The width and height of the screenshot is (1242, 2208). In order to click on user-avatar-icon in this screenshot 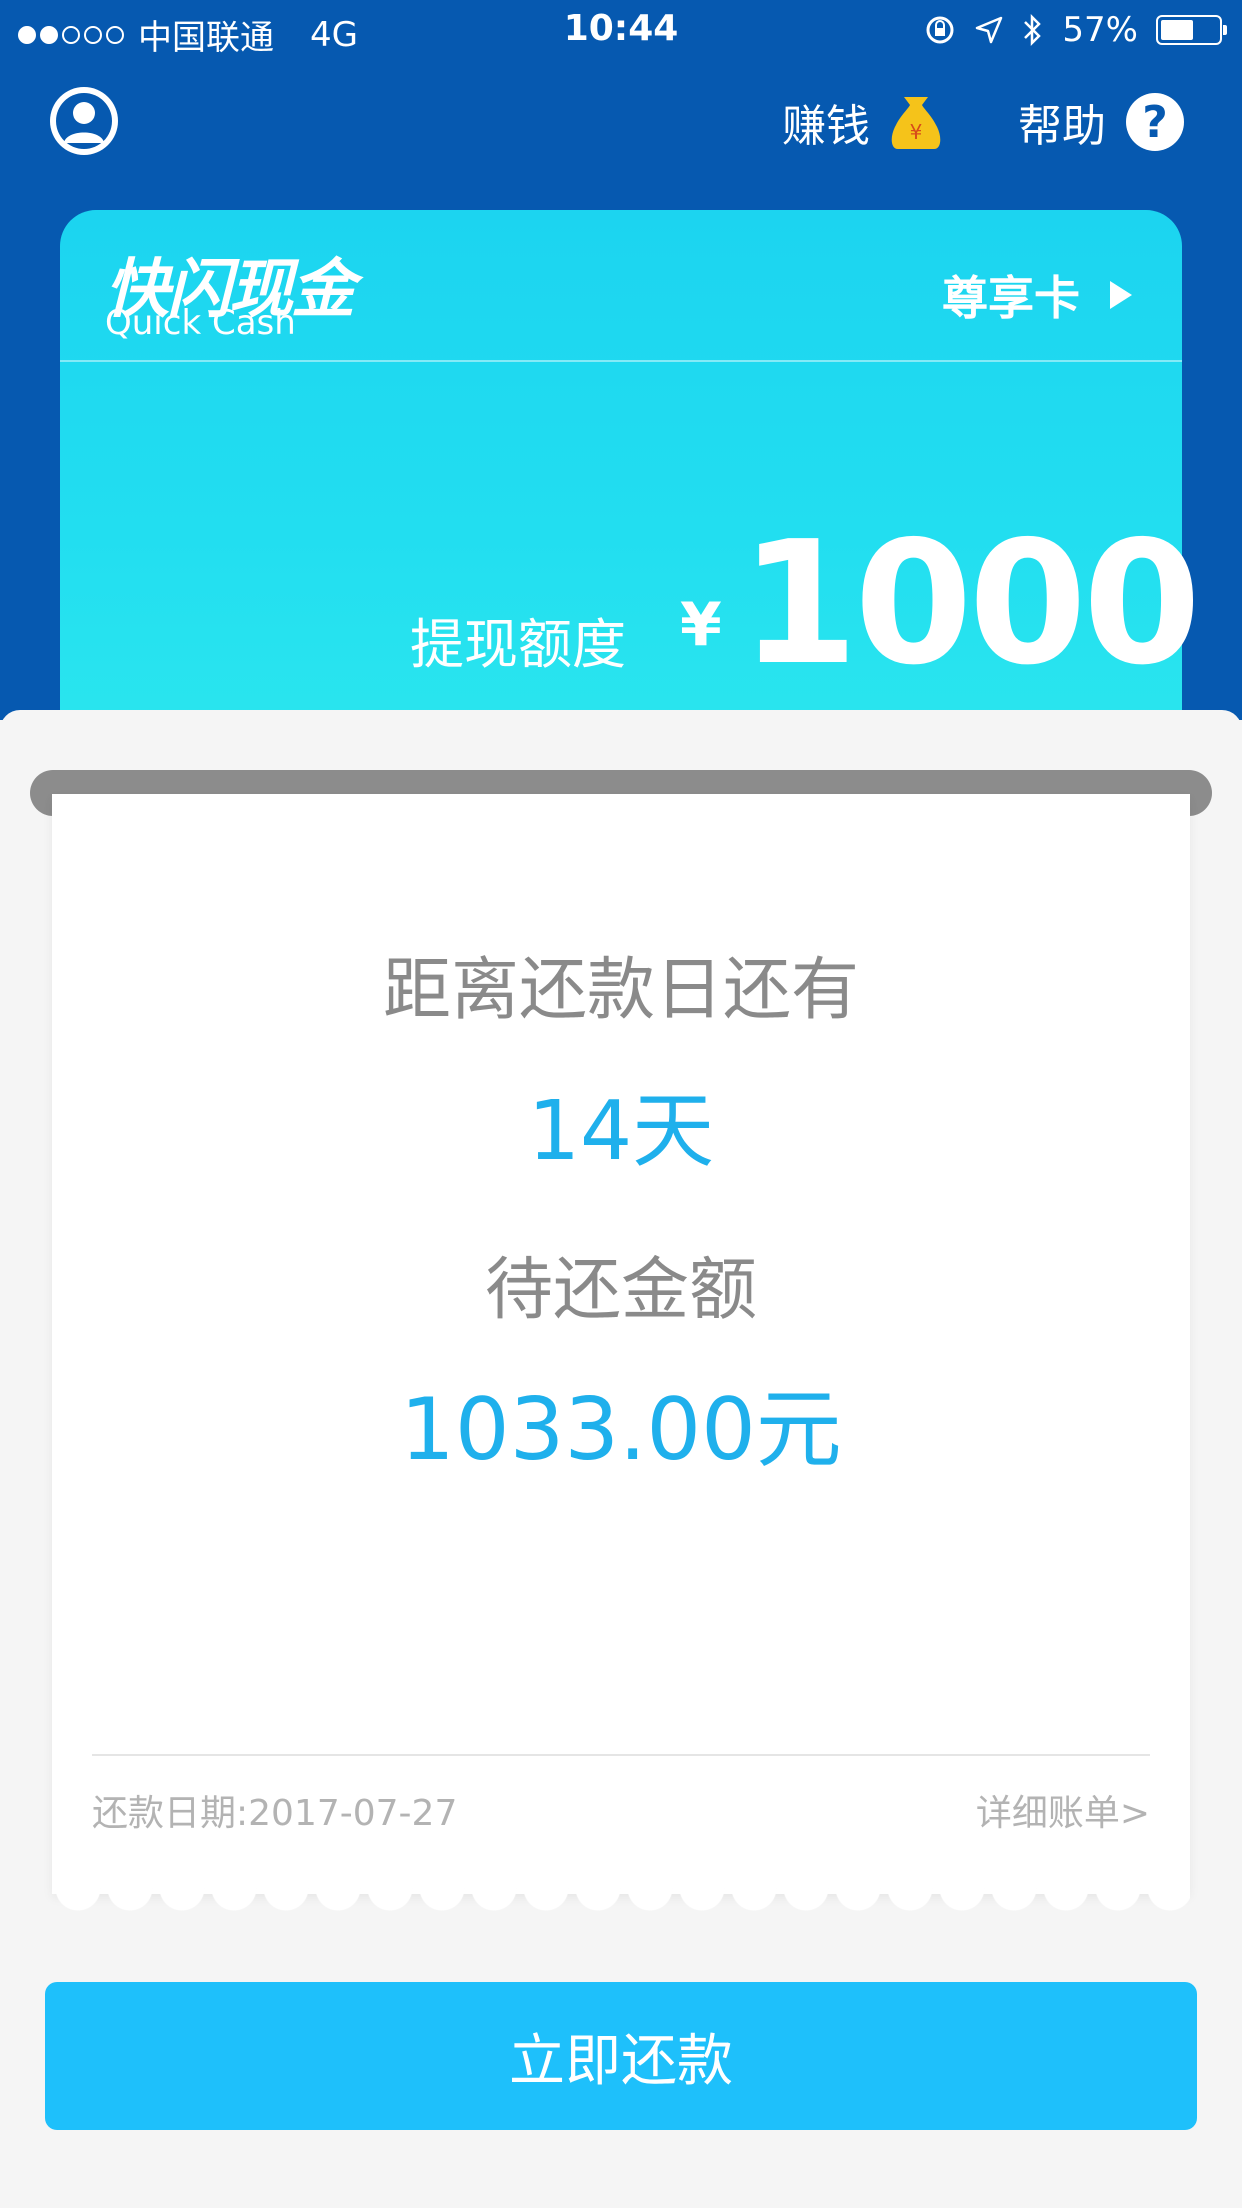, I will do `click(84, 121)`.